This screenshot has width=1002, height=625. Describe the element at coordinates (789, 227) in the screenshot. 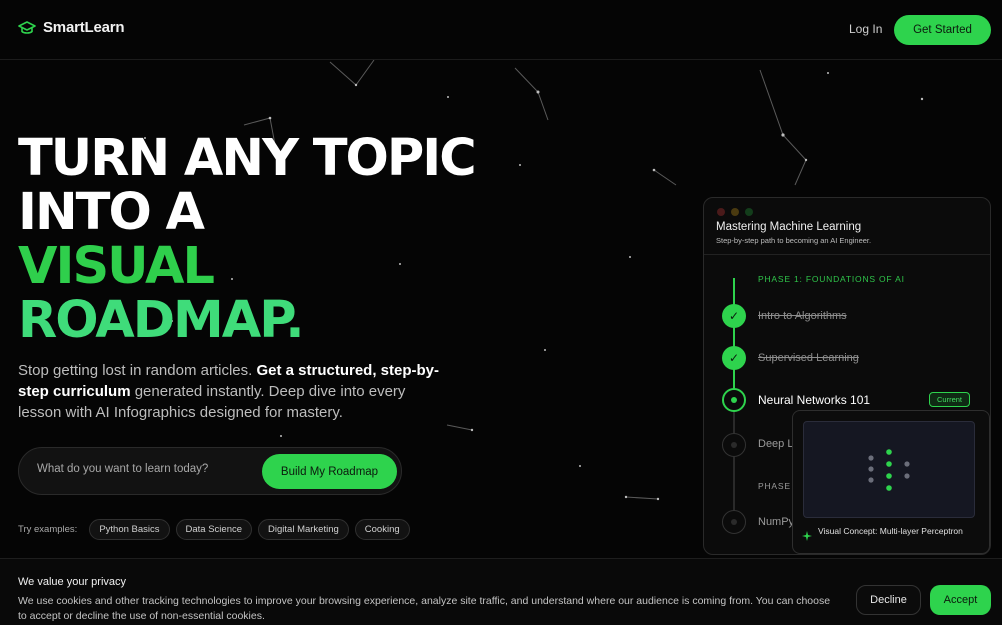

I see `roadmap-title: Mastering Machine Learning` at that location.